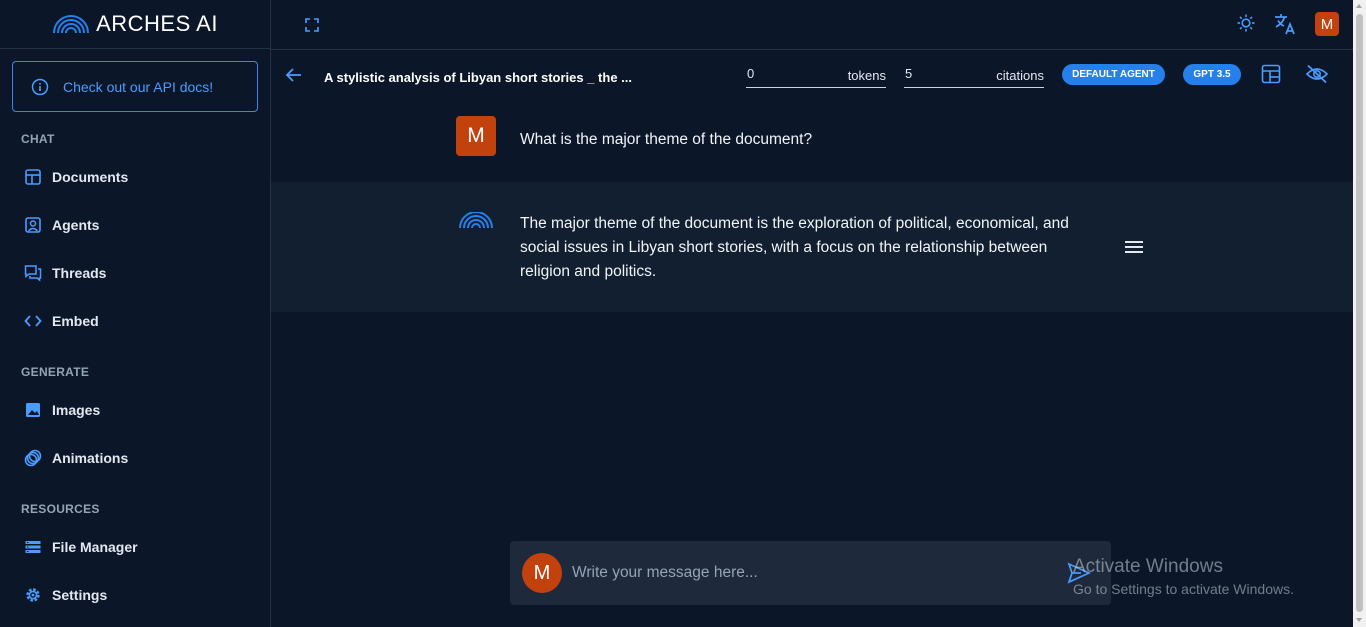 The height and width of the screenshot is (627, 1366). Describe the element at coordinates (33, 595) in the screenshot. I see `gear-icon` at that location.